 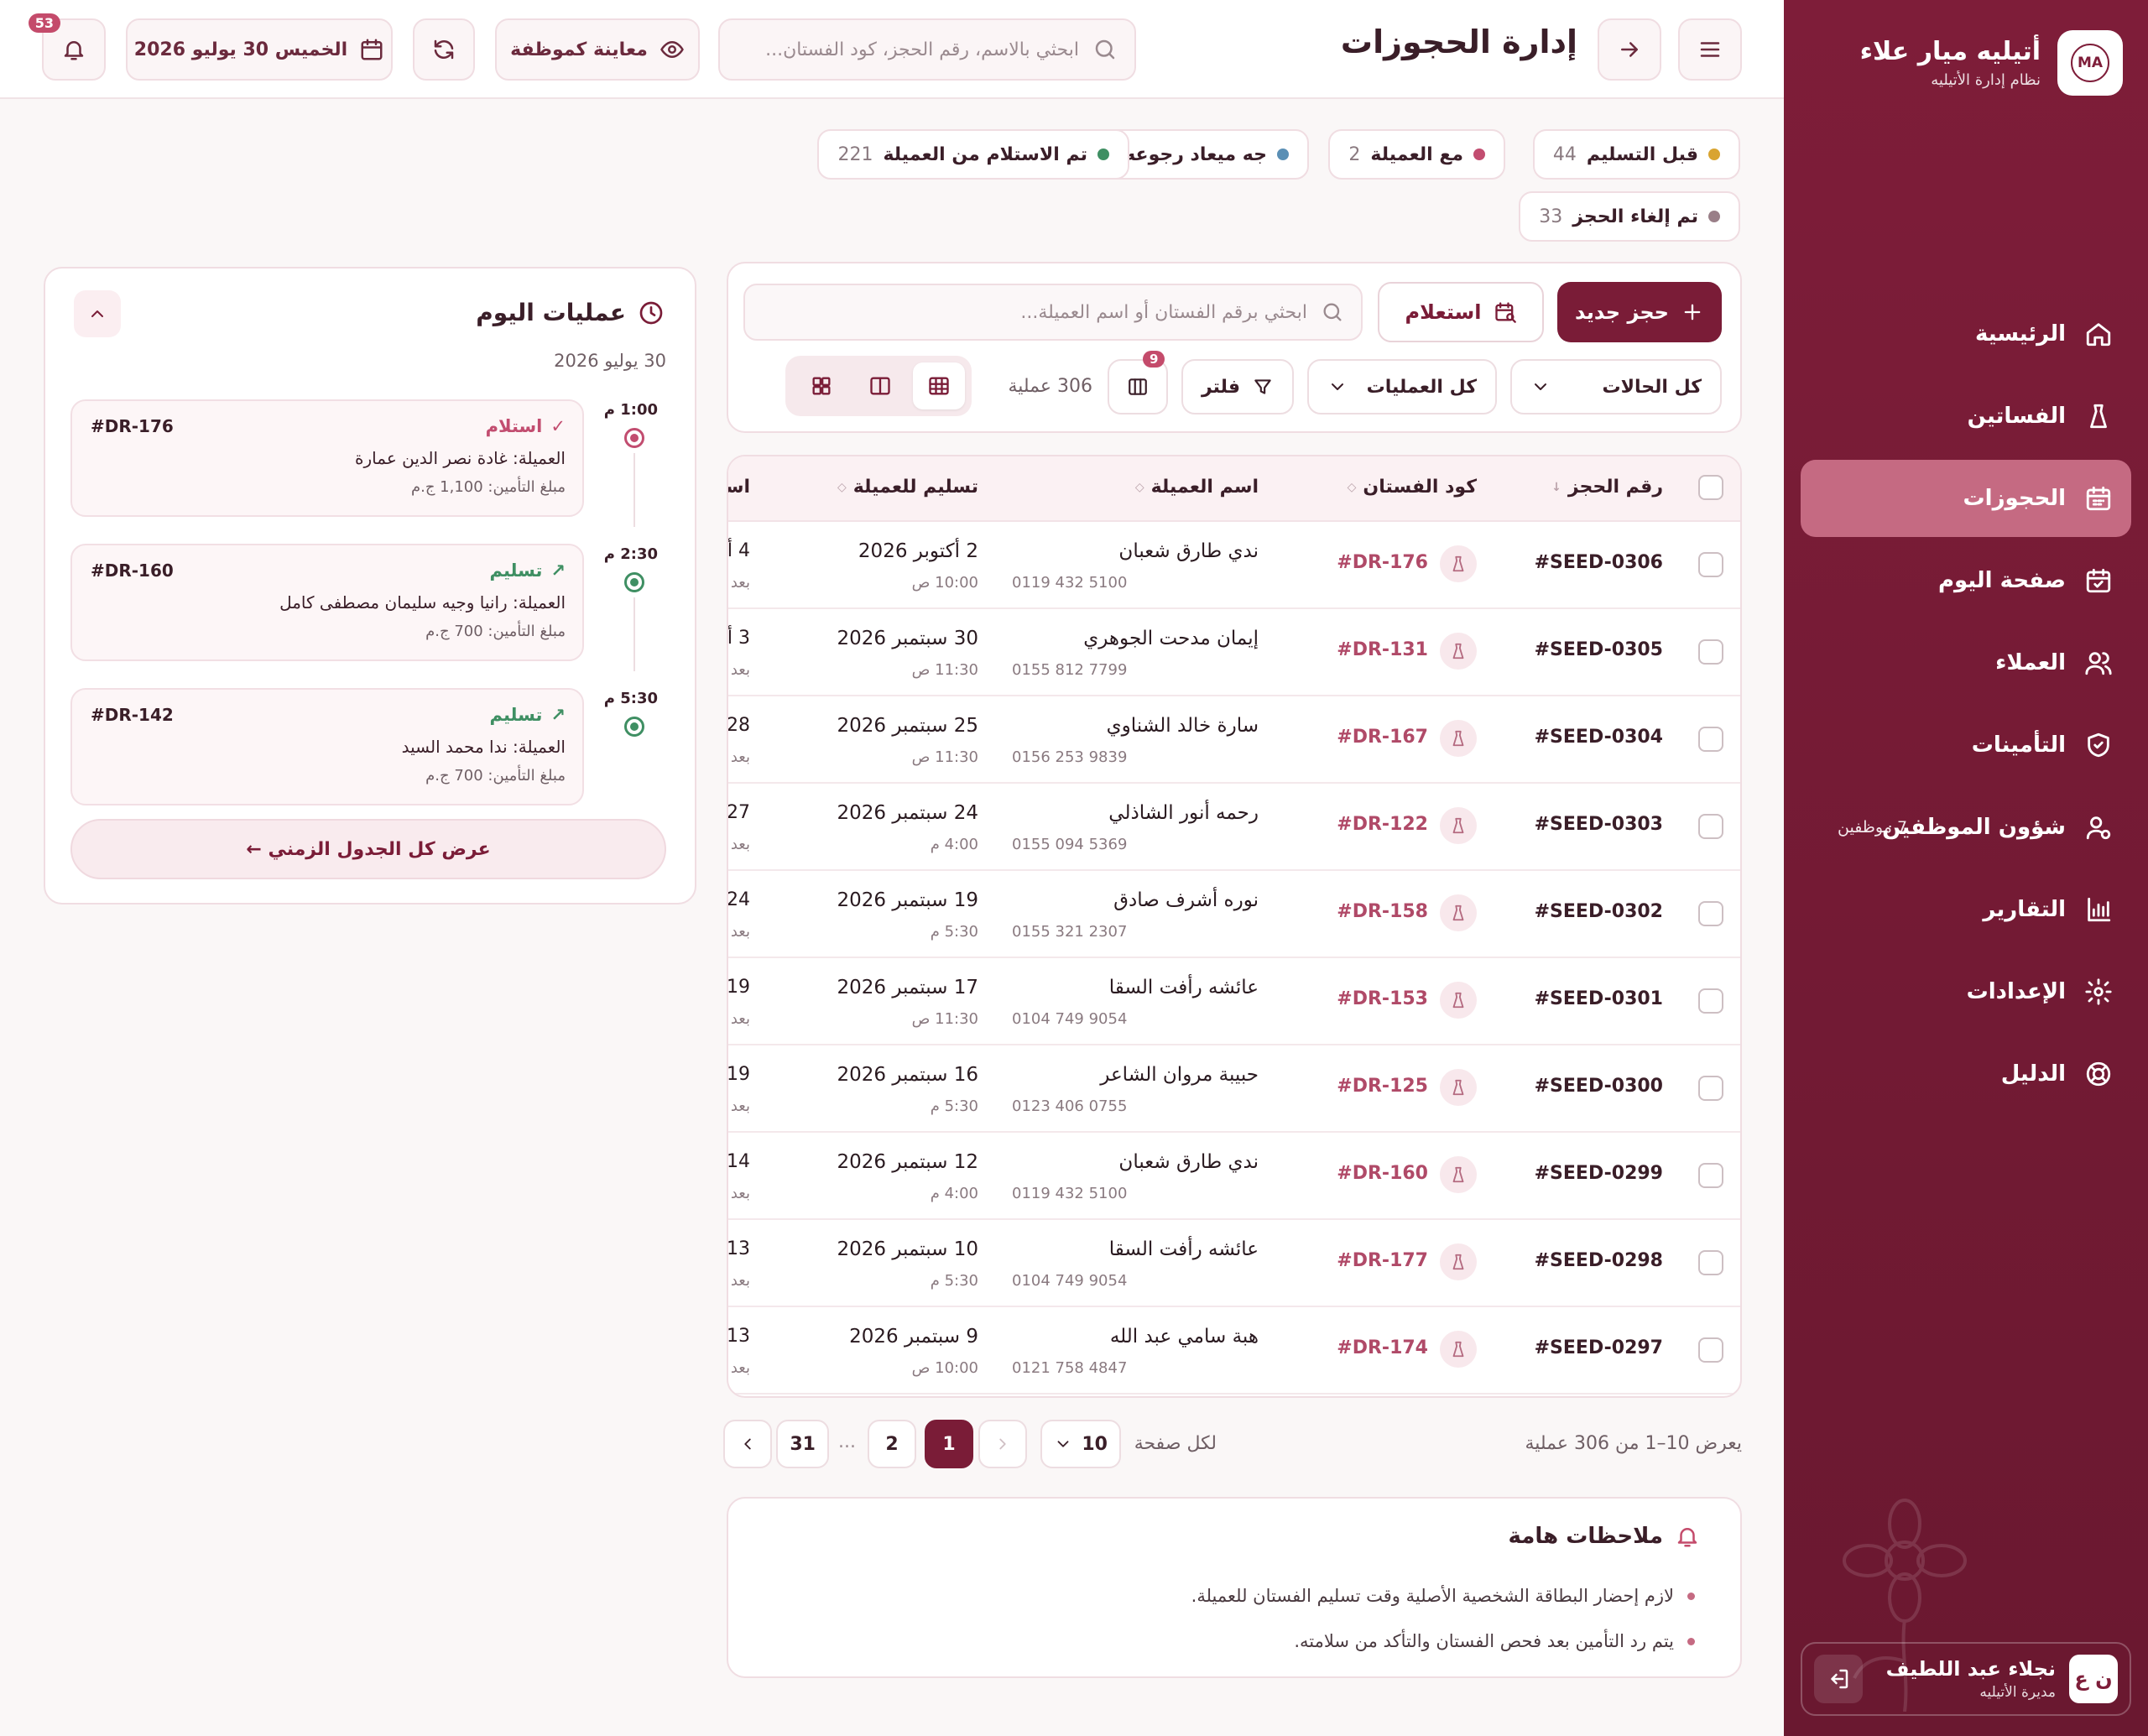 I want to click on chevron-up-icon, so click(x=97, y=313).